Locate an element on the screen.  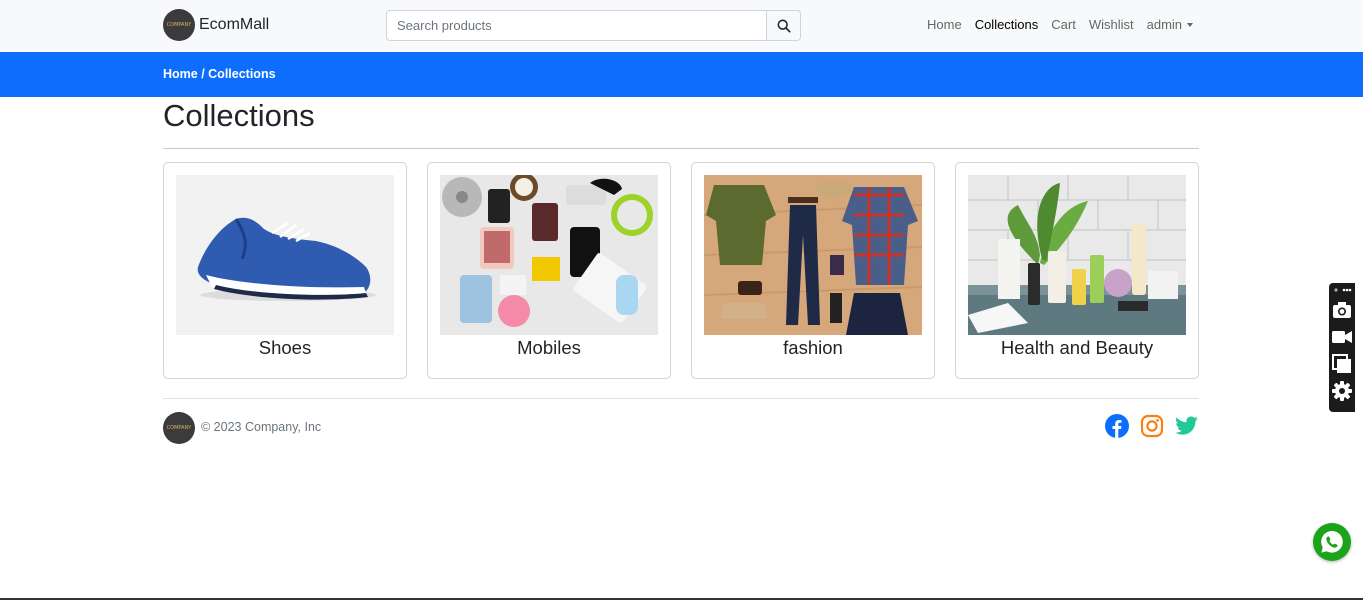
page-title: Collections is located at coordinates (239, 115).